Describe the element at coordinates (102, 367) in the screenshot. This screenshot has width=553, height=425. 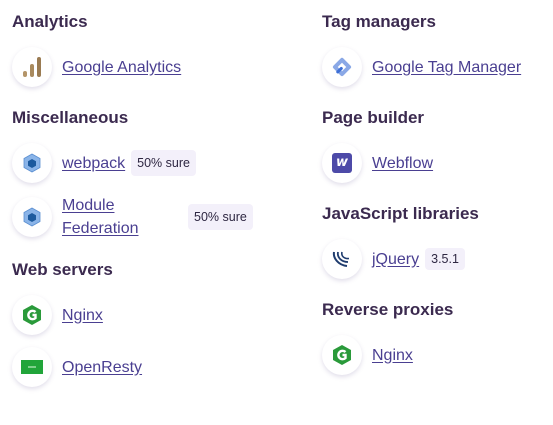
I see `tech-link: OpenResty` at that location.